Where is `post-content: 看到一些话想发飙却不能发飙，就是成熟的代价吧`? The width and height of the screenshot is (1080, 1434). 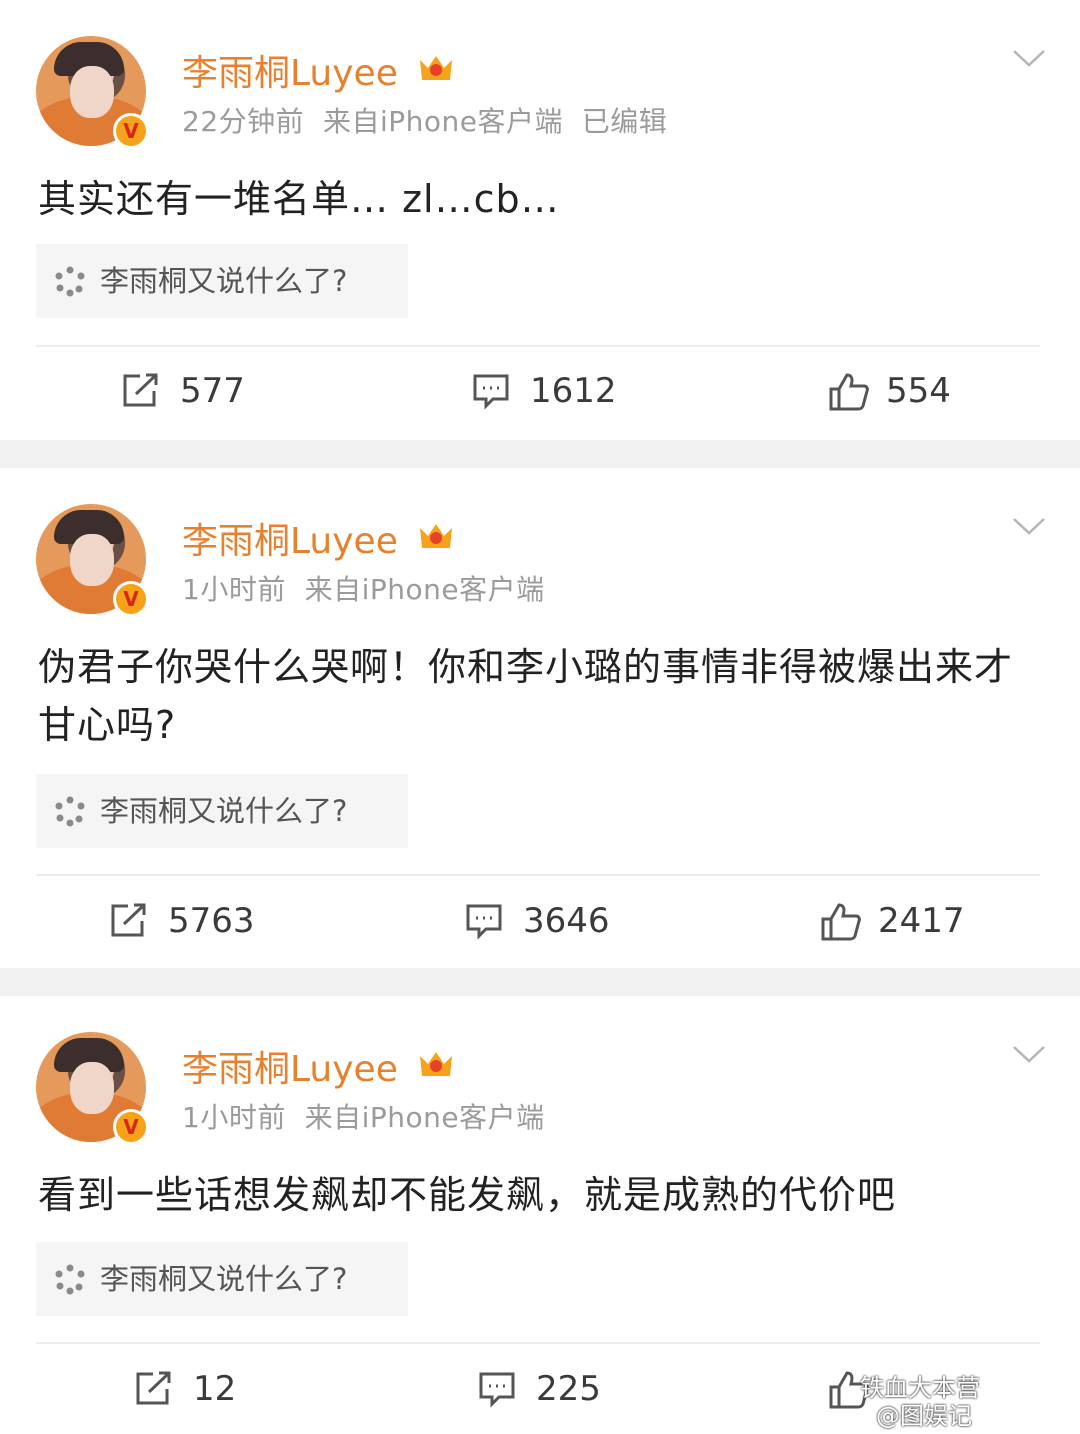 post-content: 看到一些话想发飙却不能发飙，就是成熟的代价吧 is located at coordinates (467, 1195).